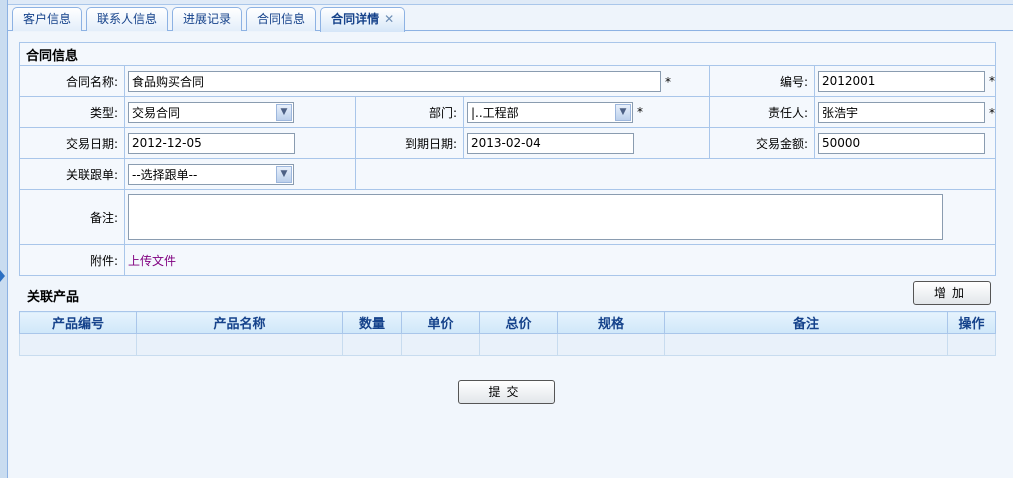 The height and width of the screenshot is (478, 1013). What do you see at coordinates (409, 143) in the screenshot?
I see `label: 到期日期:` at bounding box center [409, 143].